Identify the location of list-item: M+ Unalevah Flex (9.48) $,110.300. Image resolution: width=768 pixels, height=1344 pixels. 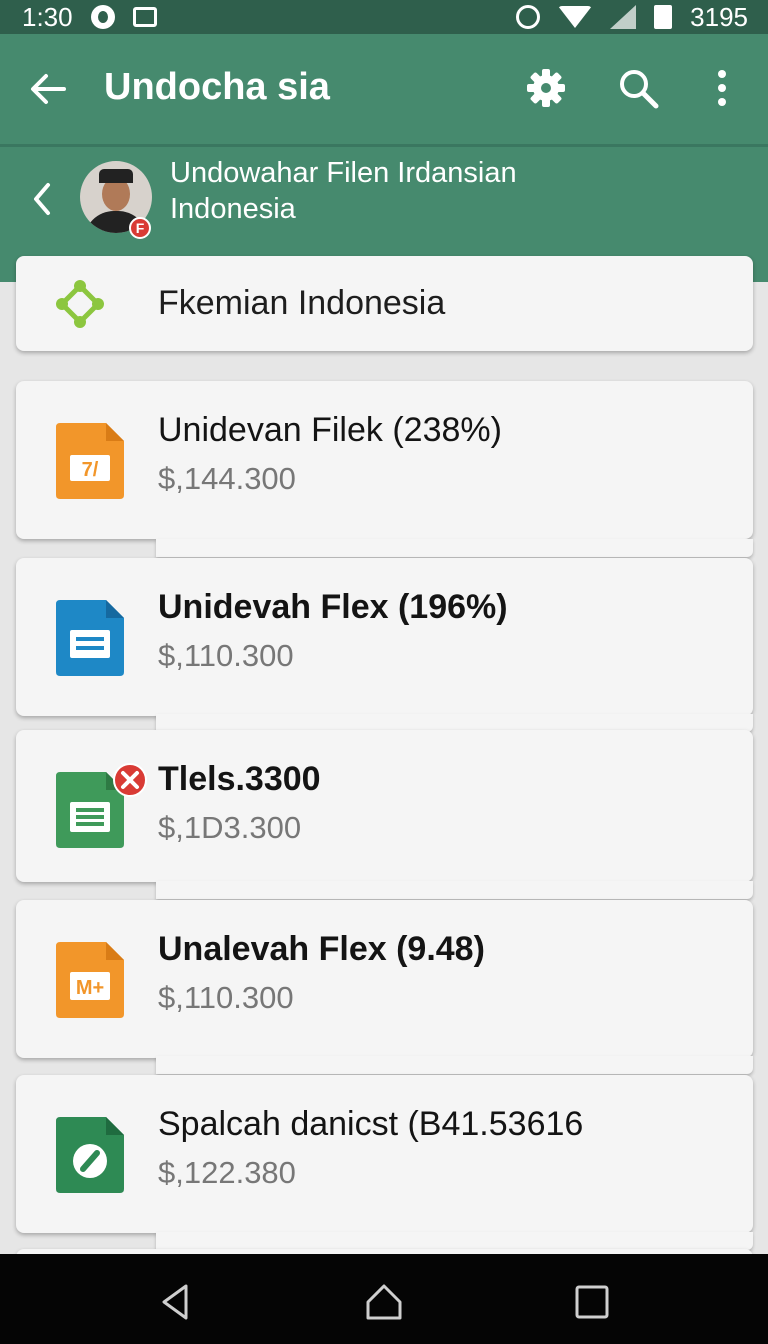
(384, 979).